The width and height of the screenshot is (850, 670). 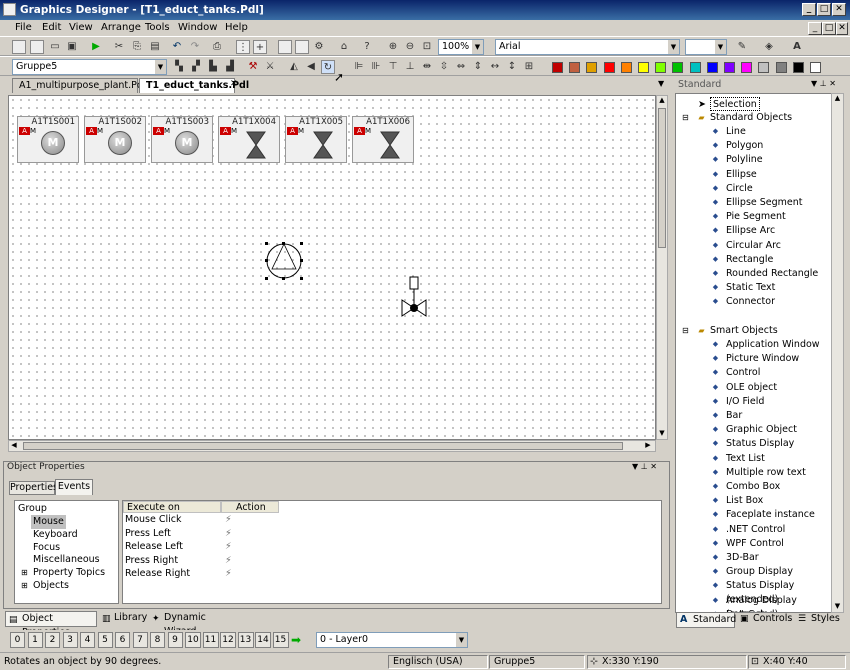 What do you see at coordinates (263, 640) in the screenshot?
I see `layer-button: 14` at bounding box center [263, 640].